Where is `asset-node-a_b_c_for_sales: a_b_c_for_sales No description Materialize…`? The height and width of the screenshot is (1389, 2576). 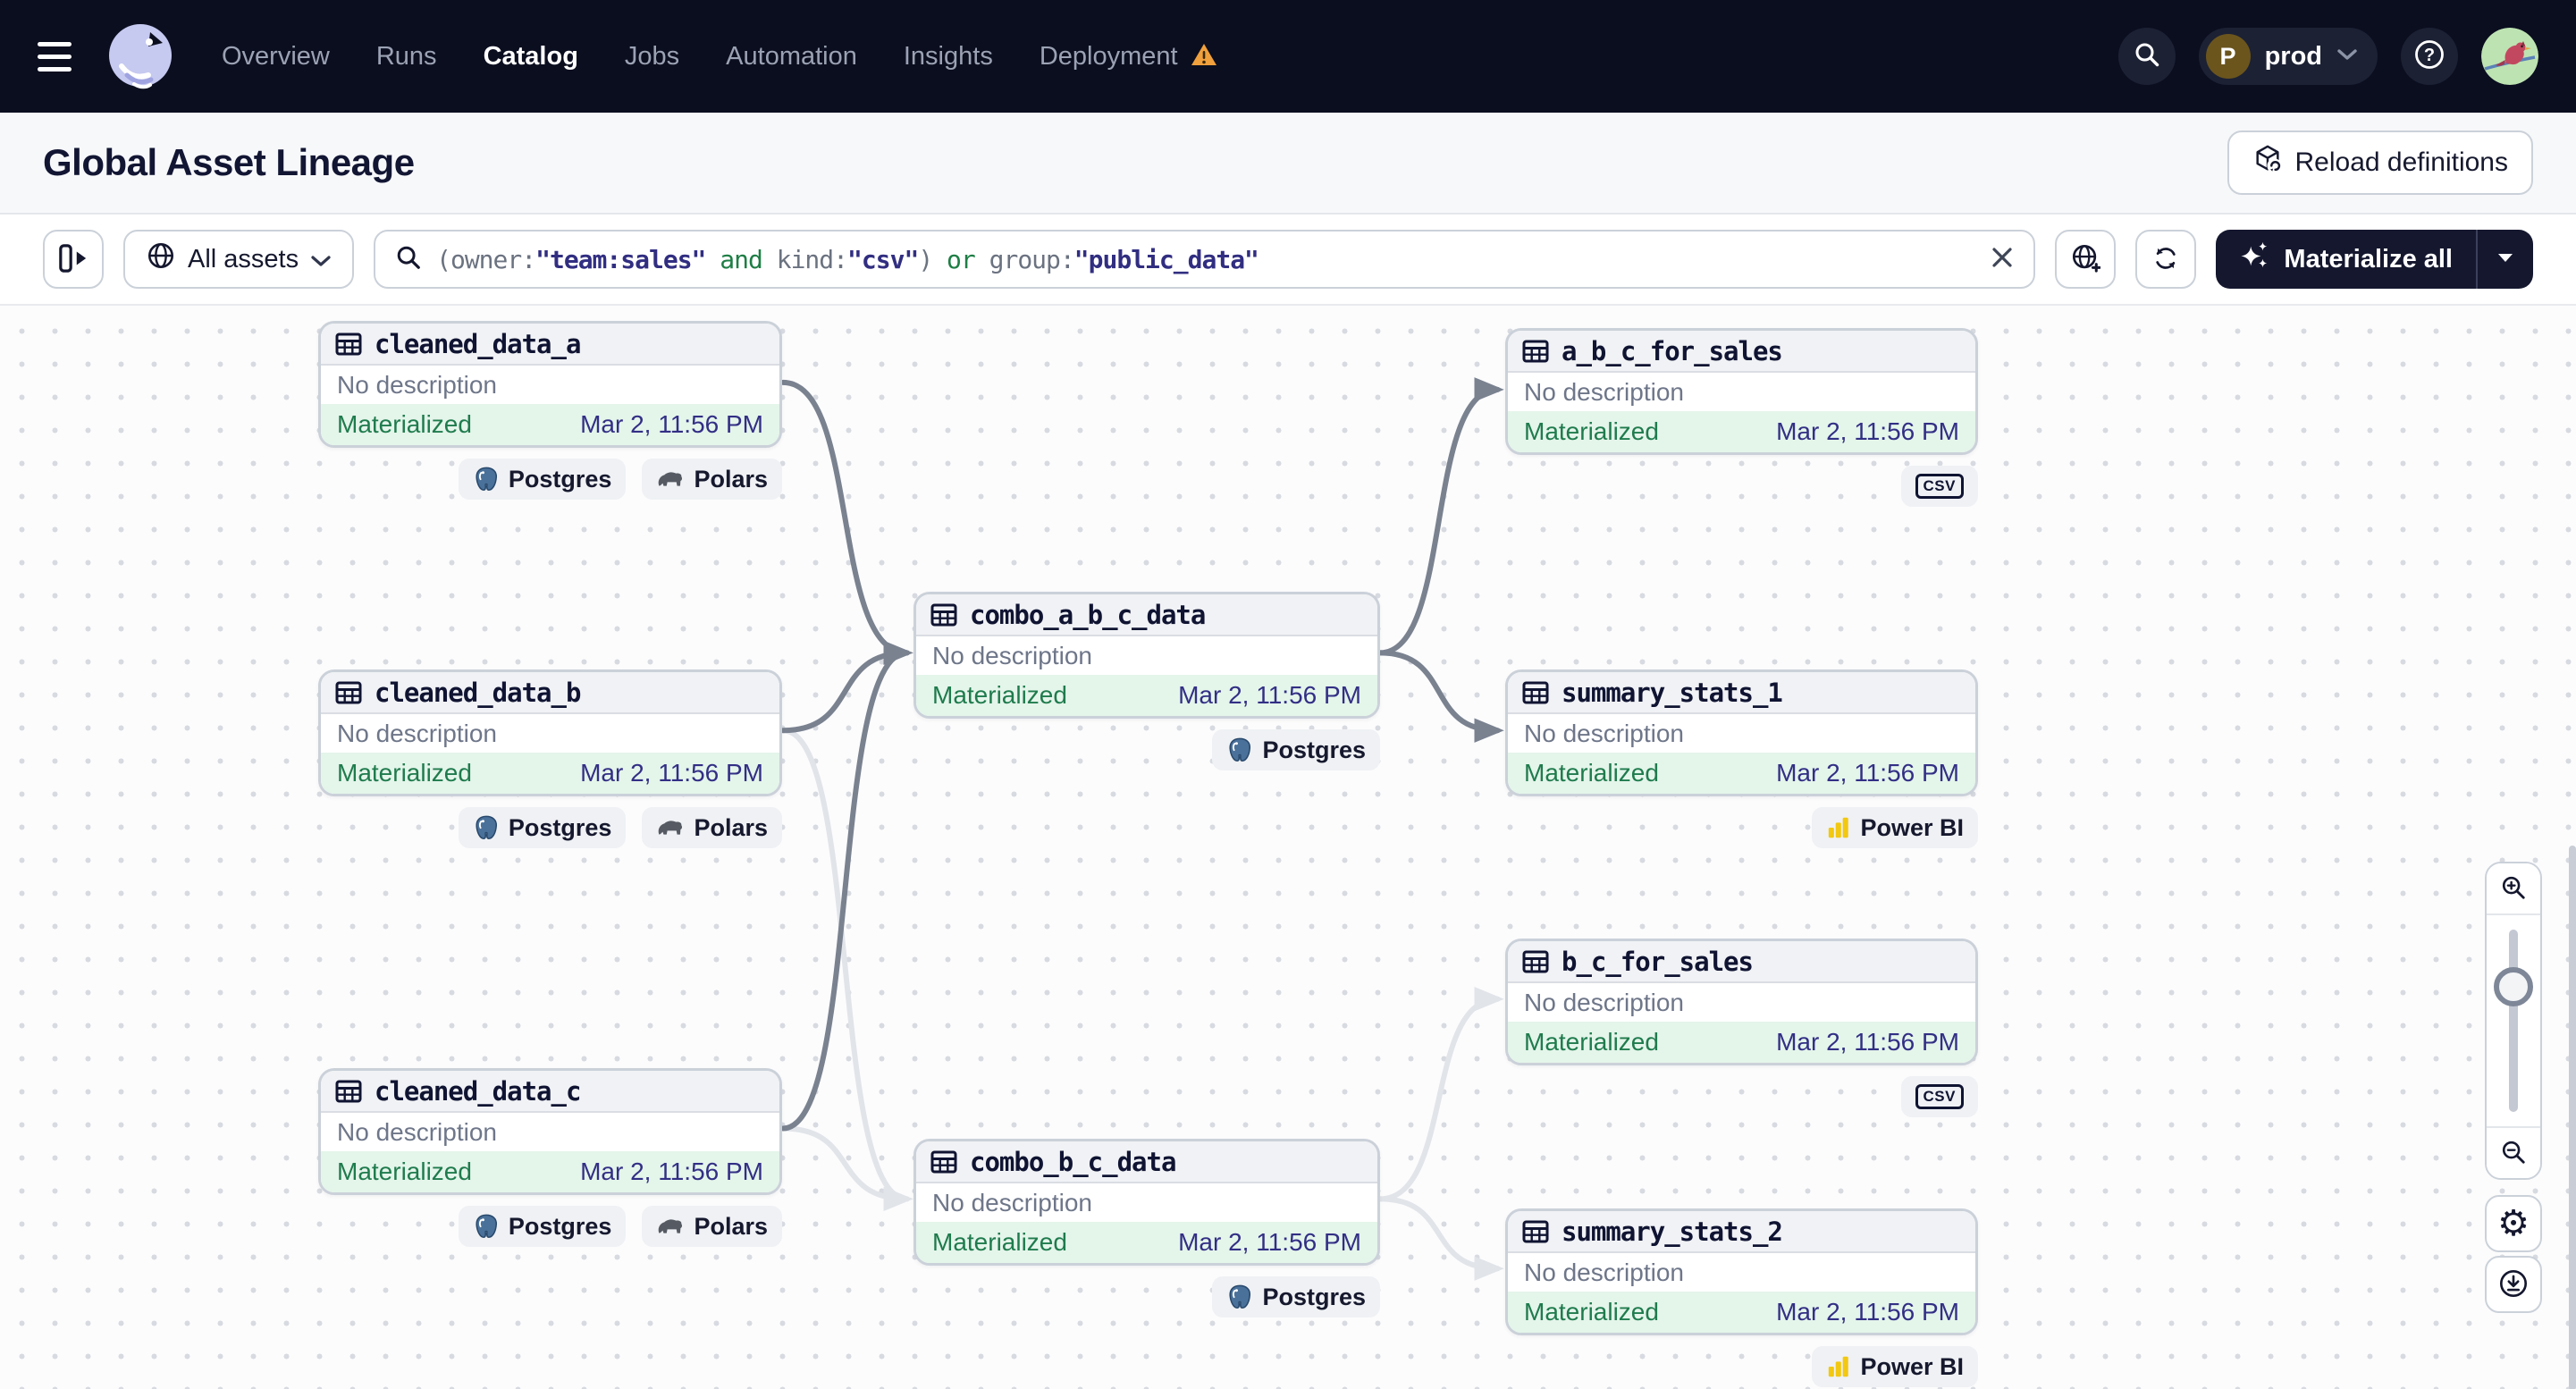 asset-node-a_b_c_for_sales: a_b_c_for_sales No description Materialize… is located at coordinates (1742, 391).